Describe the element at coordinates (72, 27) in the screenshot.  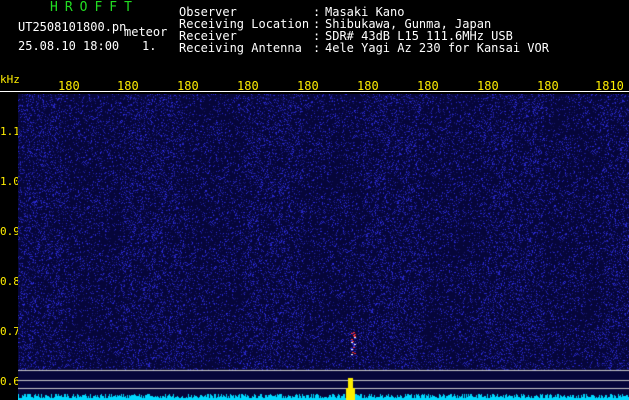
I see `file-name: UT2508101800.pn` at that location.